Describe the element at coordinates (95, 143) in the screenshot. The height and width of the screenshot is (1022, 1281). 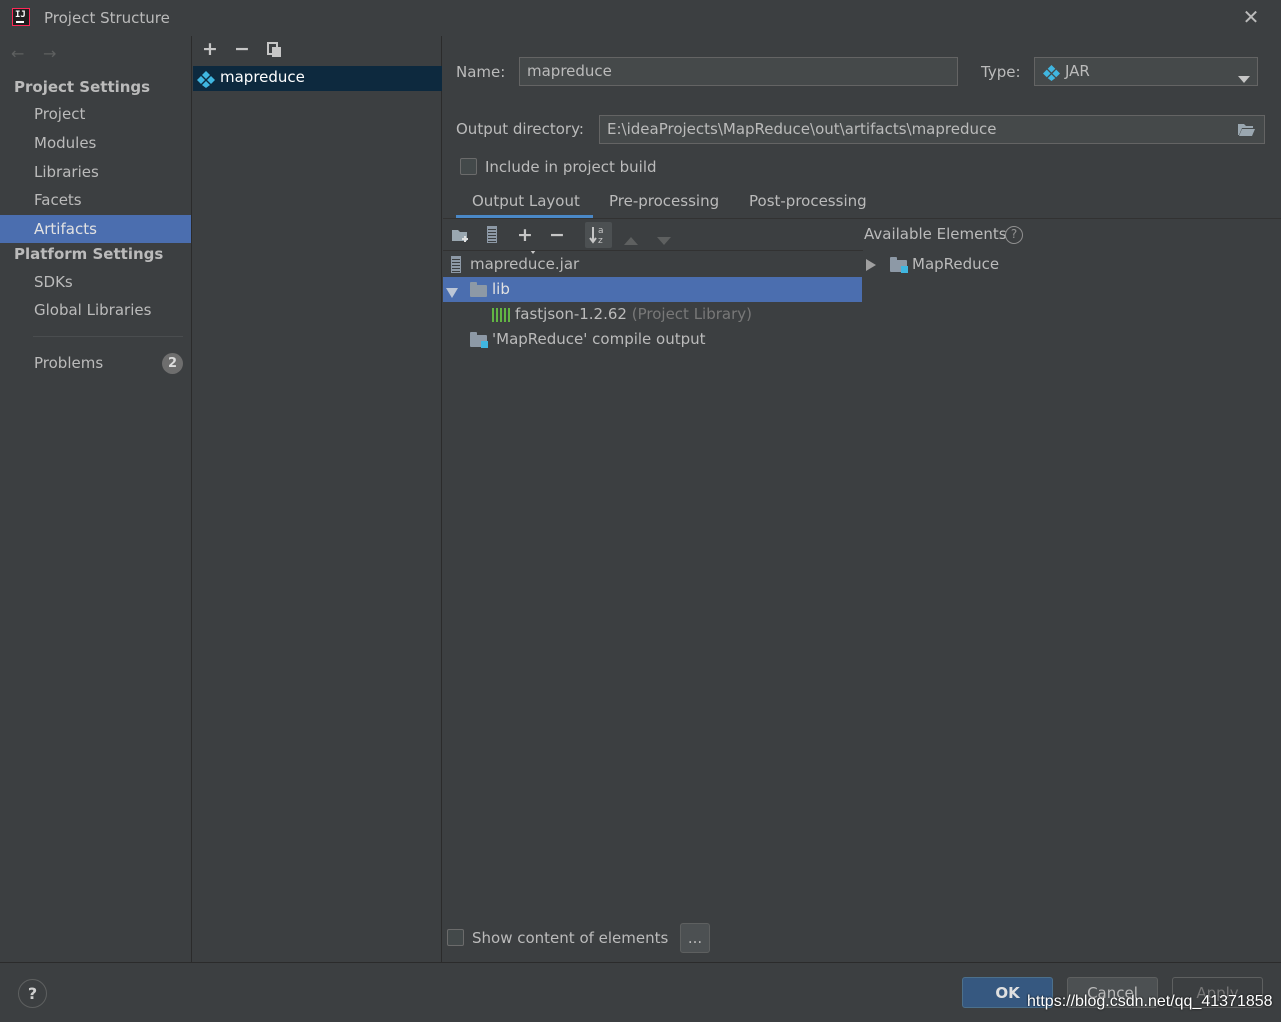
I see `sidebar-item-modules: Modules` at that location.